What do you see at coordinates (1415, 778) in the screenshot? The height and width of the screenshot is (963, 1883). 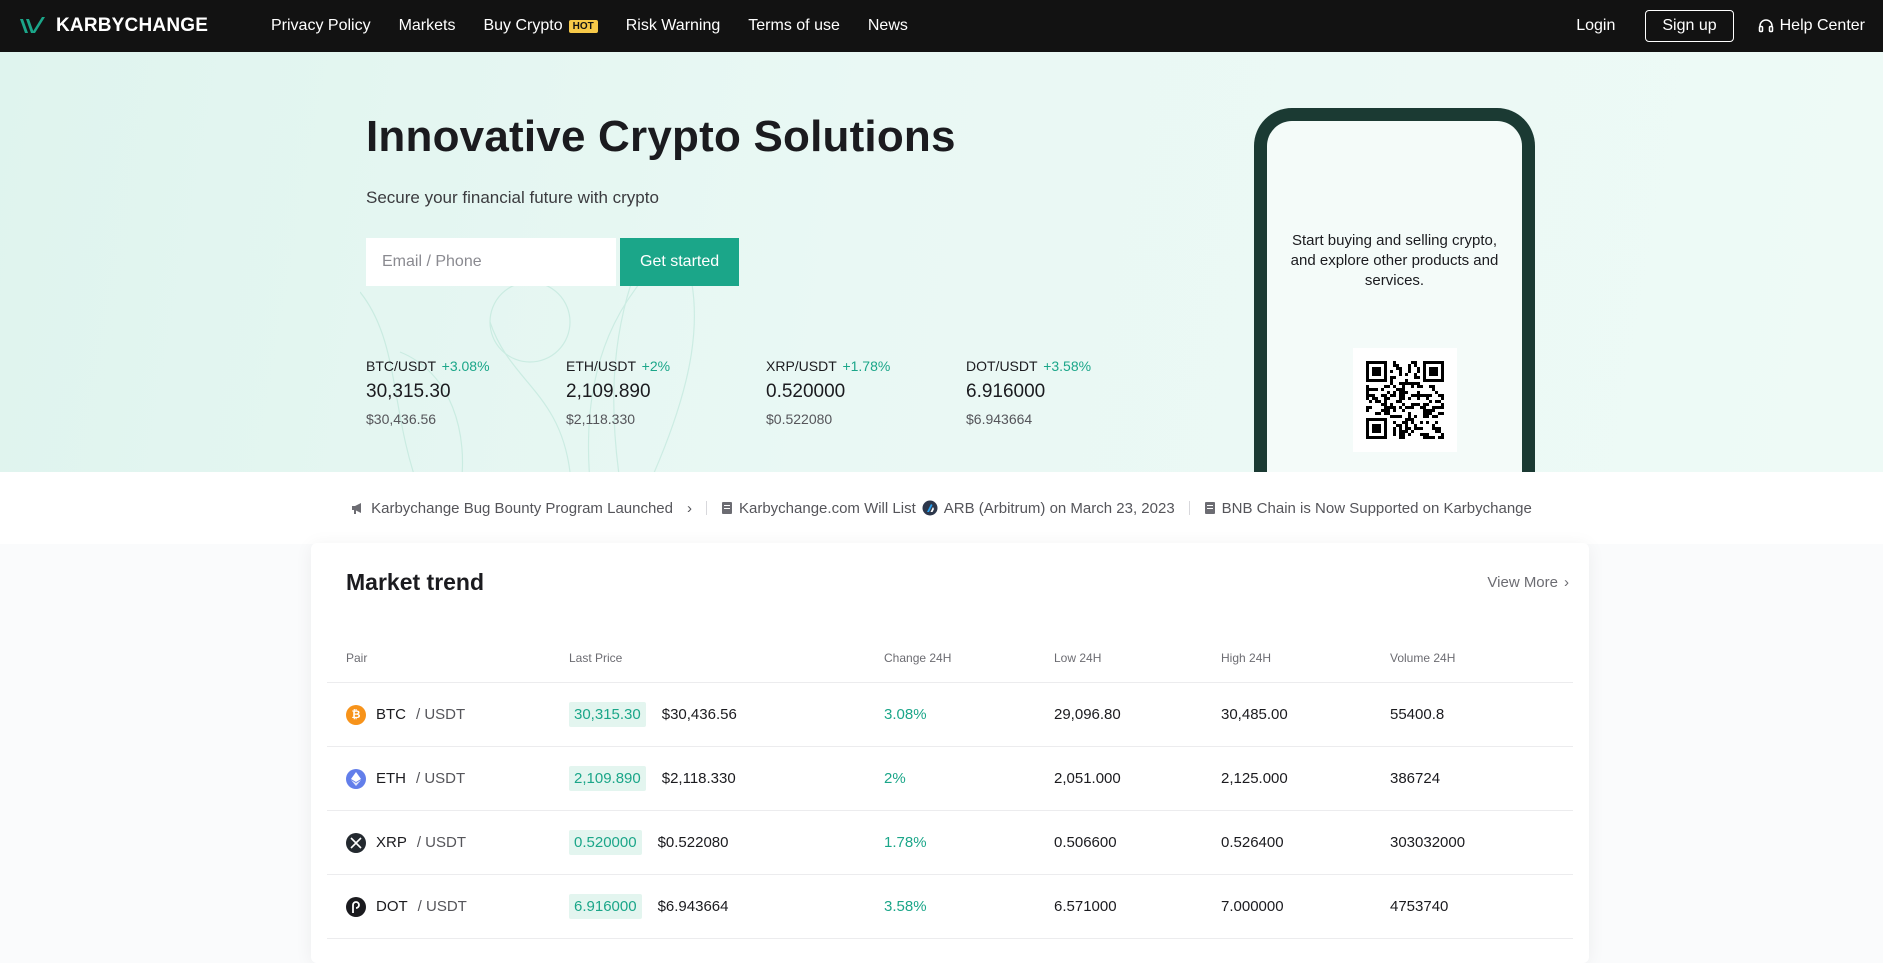 I see `volume-24h: 386724` at bounding box center [1415, 778].